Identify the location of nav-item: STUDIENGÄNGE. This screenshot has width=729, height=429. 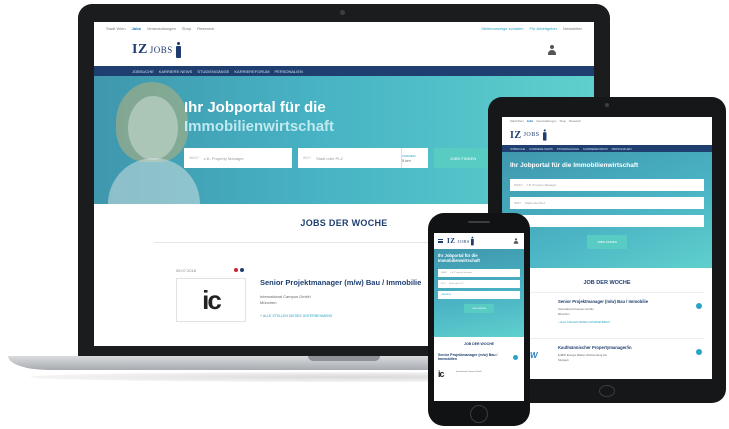
(568, 149).